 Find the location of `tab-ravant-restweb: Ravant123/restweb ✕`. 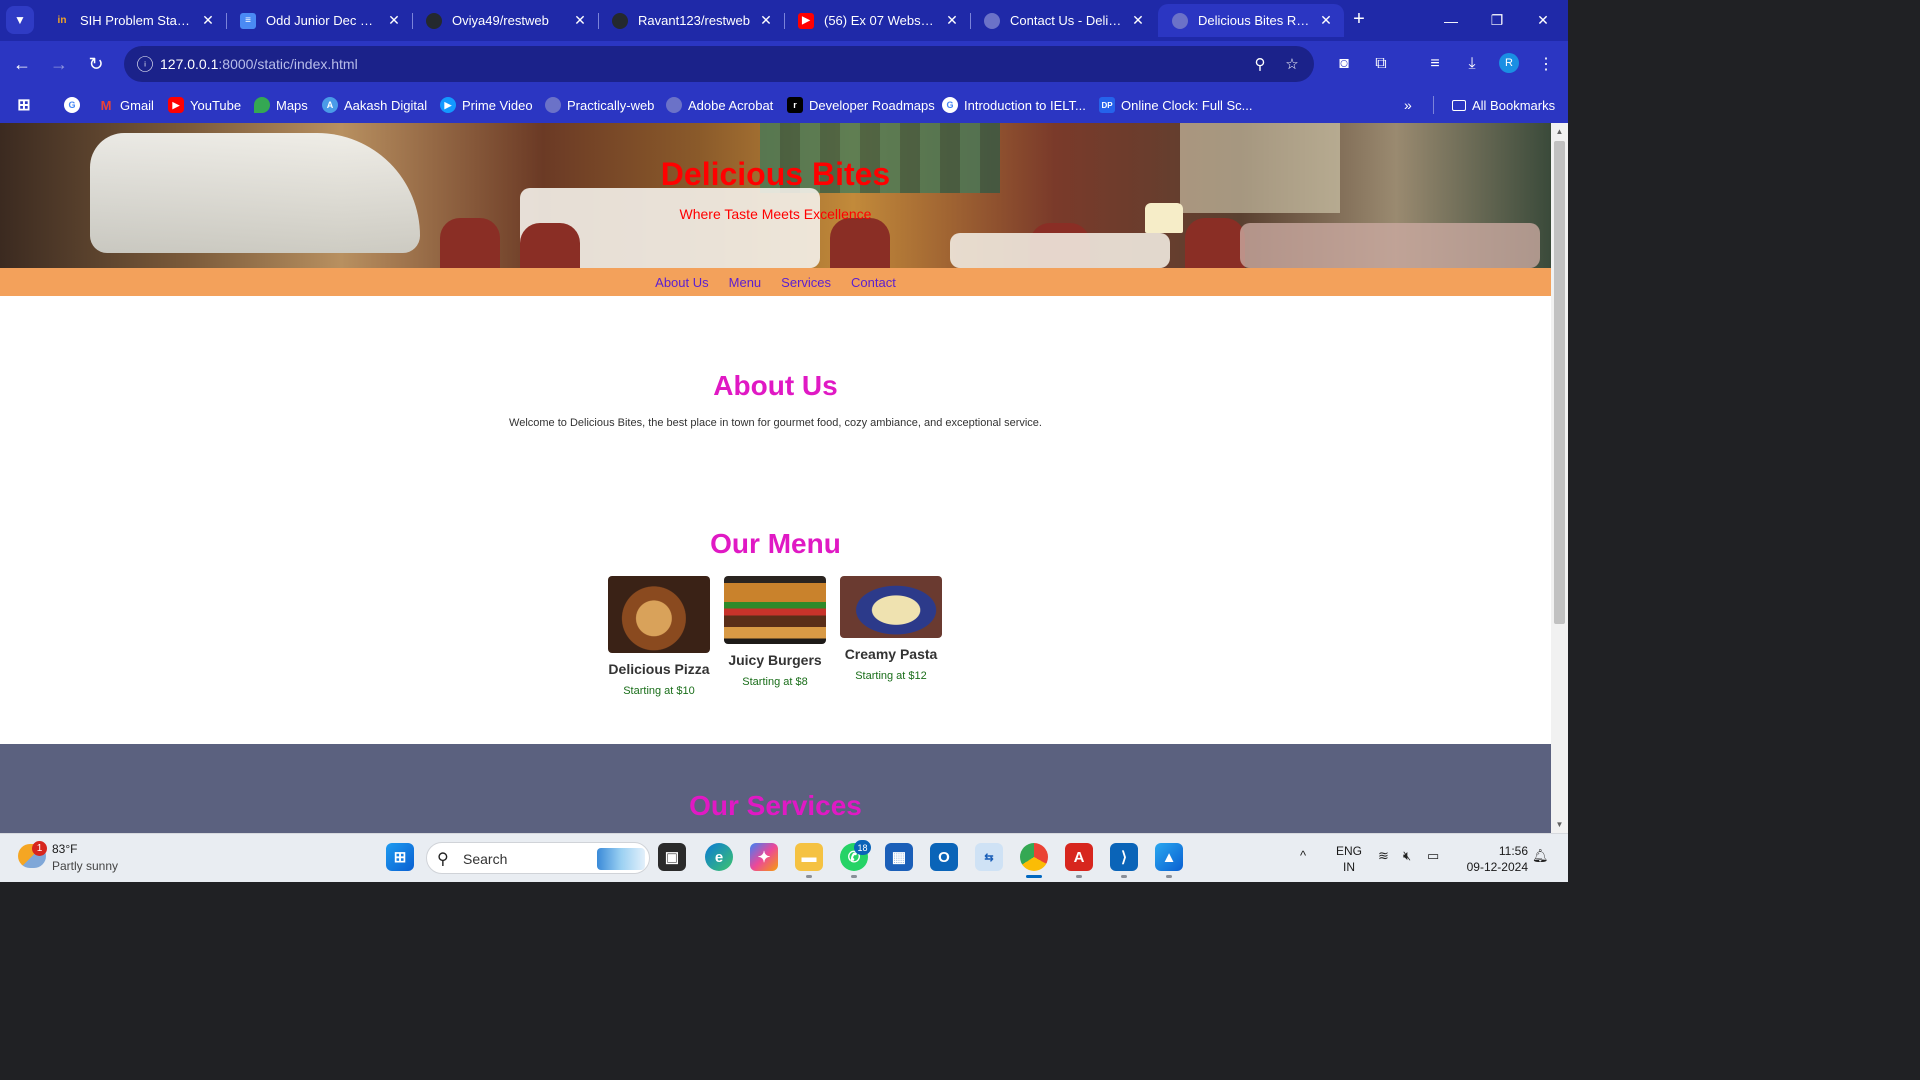

tab-ravant-restweb: Ravant123/restweb ✕ is located at coordinates (691, 20).